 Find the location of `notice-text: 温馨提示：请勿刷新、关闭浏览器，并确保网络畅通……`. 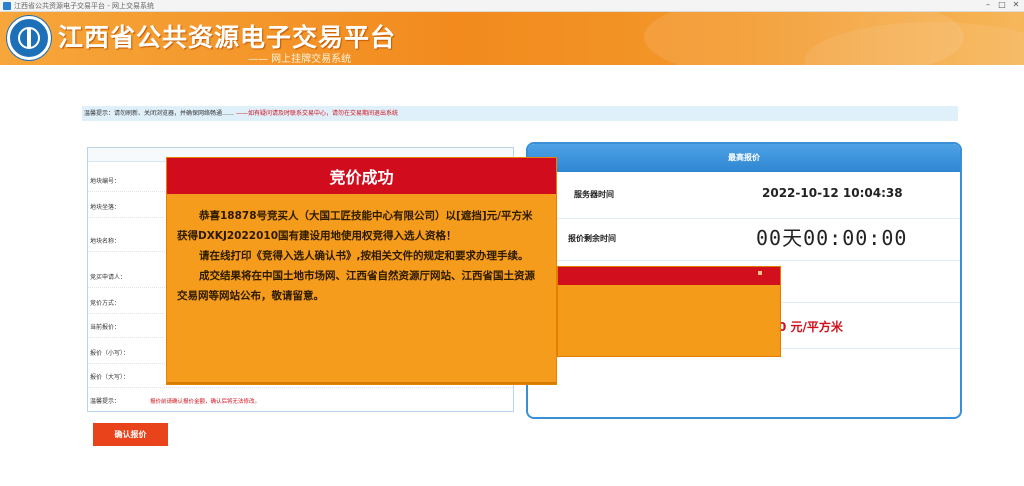

notice-text: 温馨提示：请勿刷新、关闭浏览器，并确保网络畅通…… is located at coordinates (159, 113).